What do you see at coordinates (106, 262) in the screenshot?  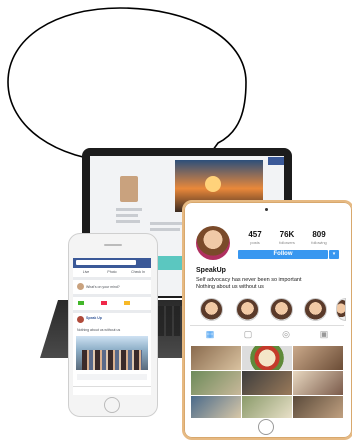 I see `fb-search-input` at bounding box center [106, 262].